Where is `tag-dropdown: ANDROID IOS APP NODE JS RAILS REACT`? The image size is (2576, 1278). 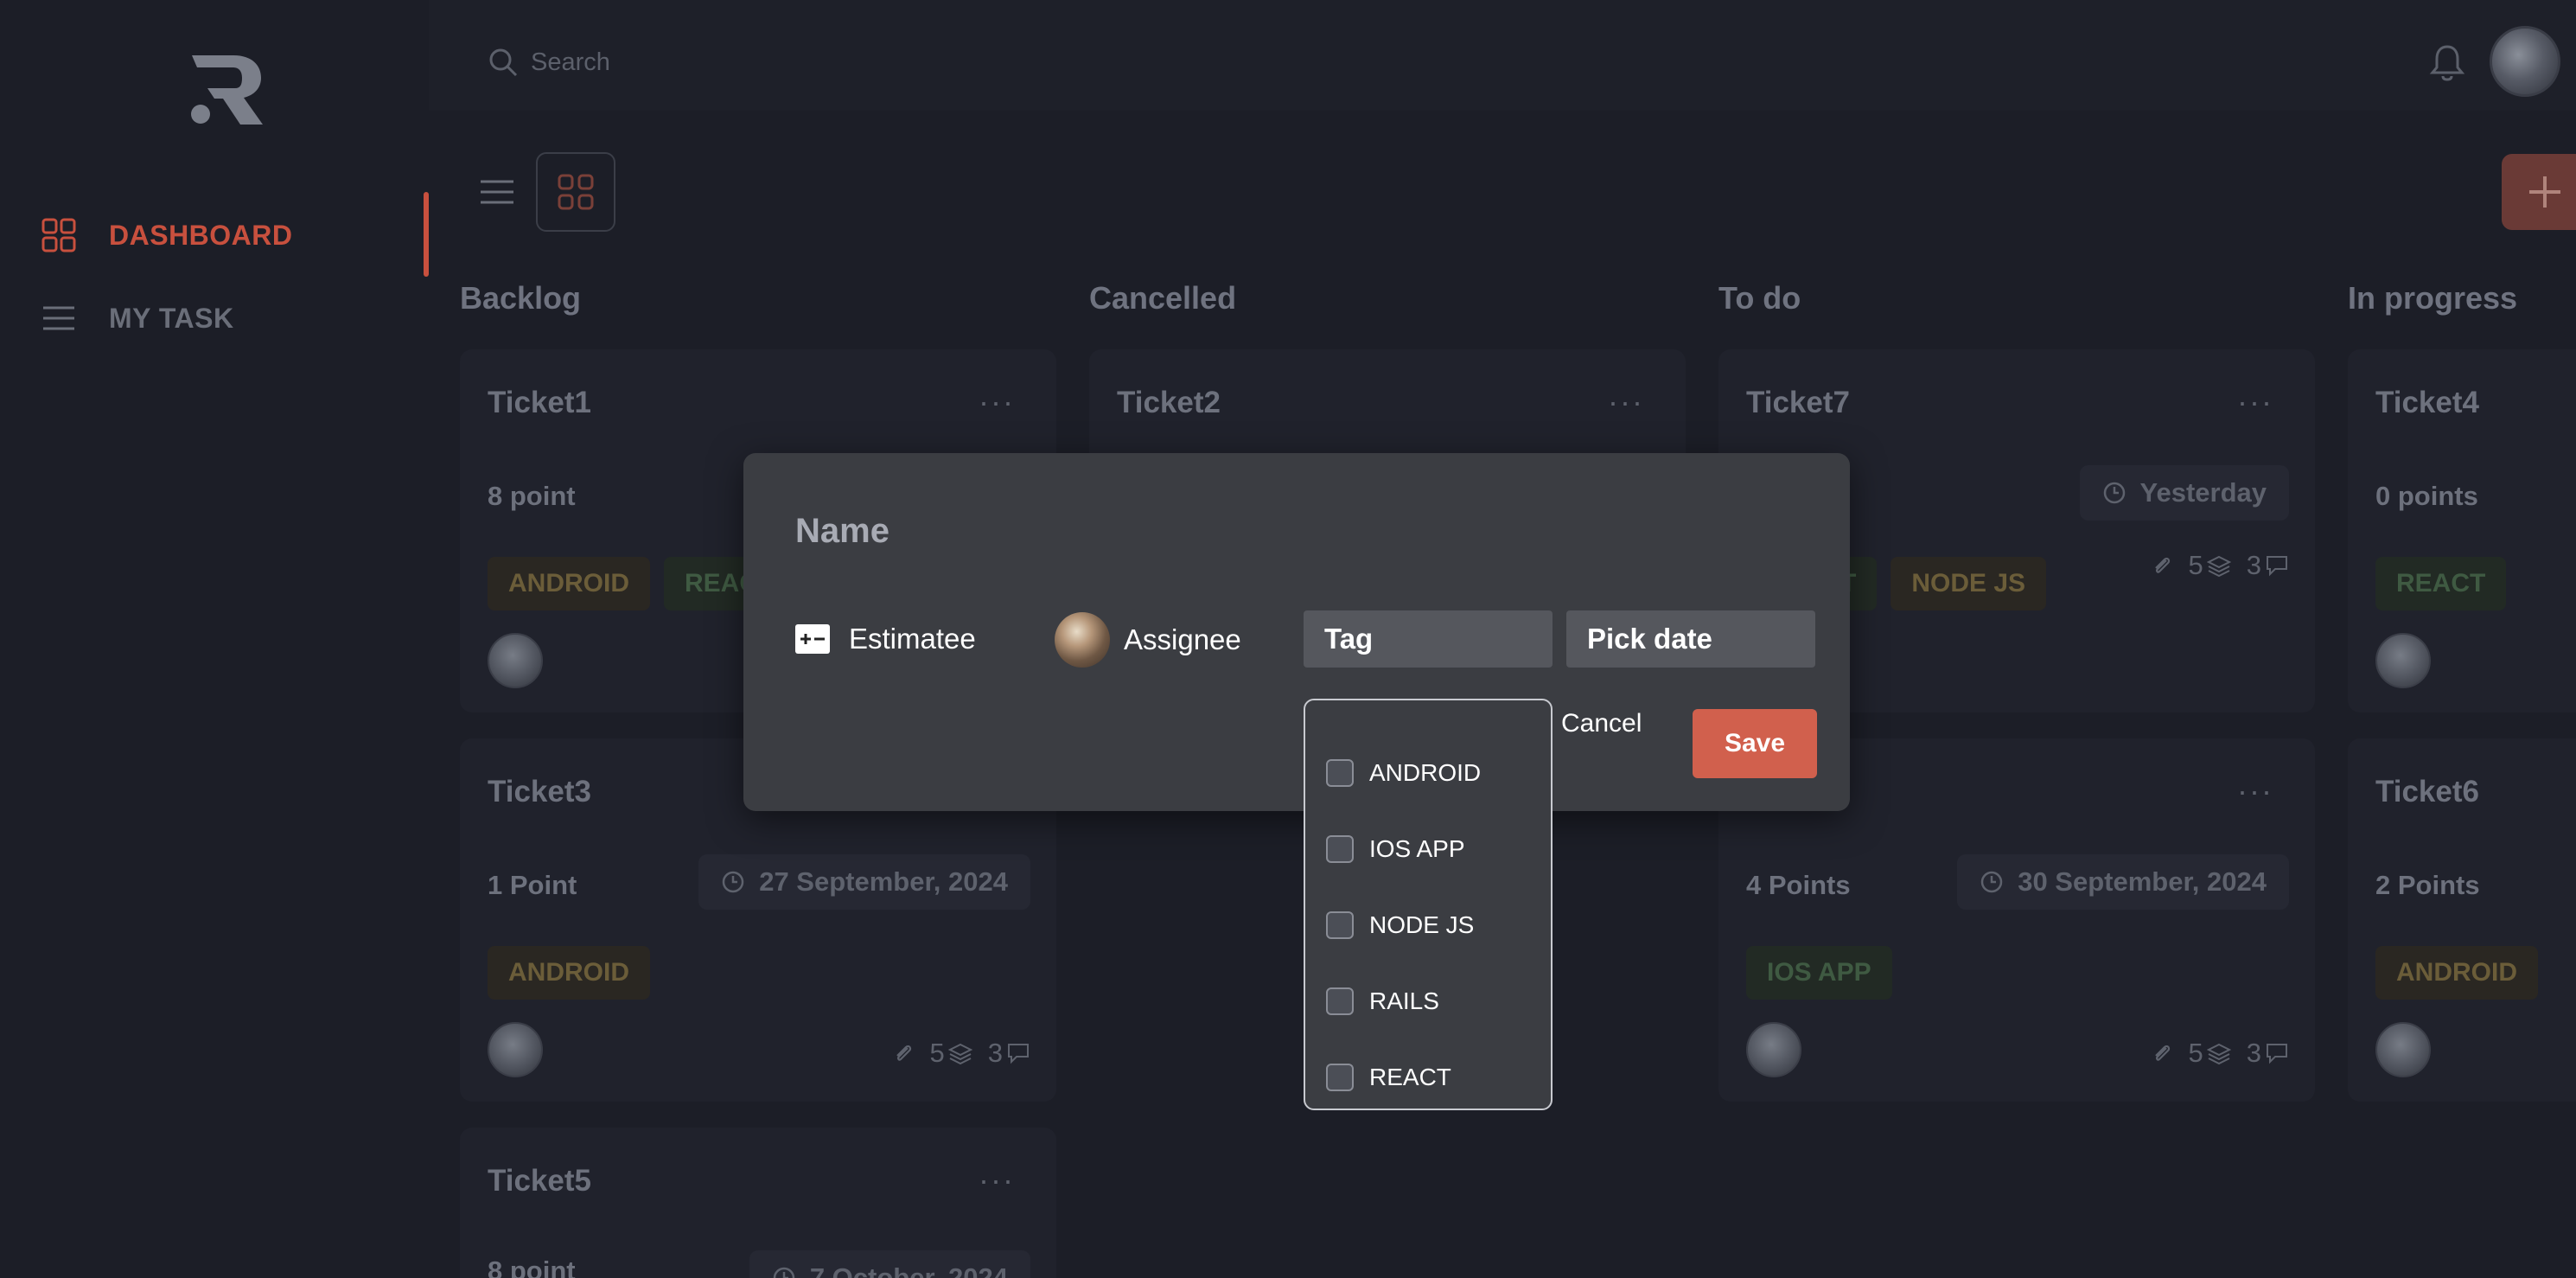
tag-dropdown: ANDROID IOS APP NODE JS RAILS REACT is located at coordinates (1428, 904).